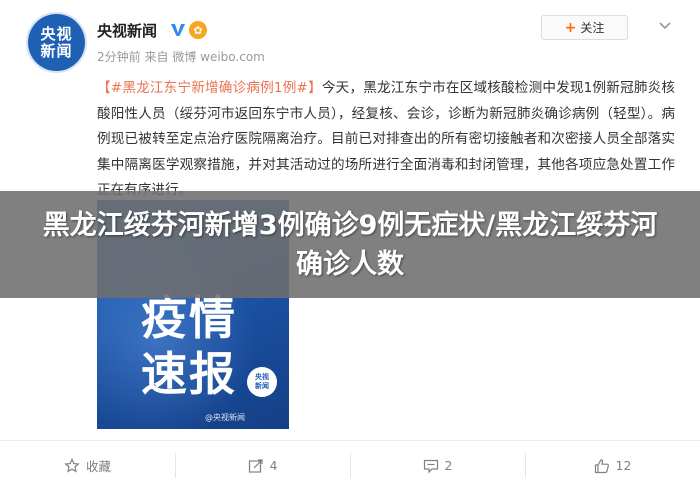  I want to click on hashtag-link: 【#黑龙江东宁新增确诊病例1例#】, so click(209, 88).